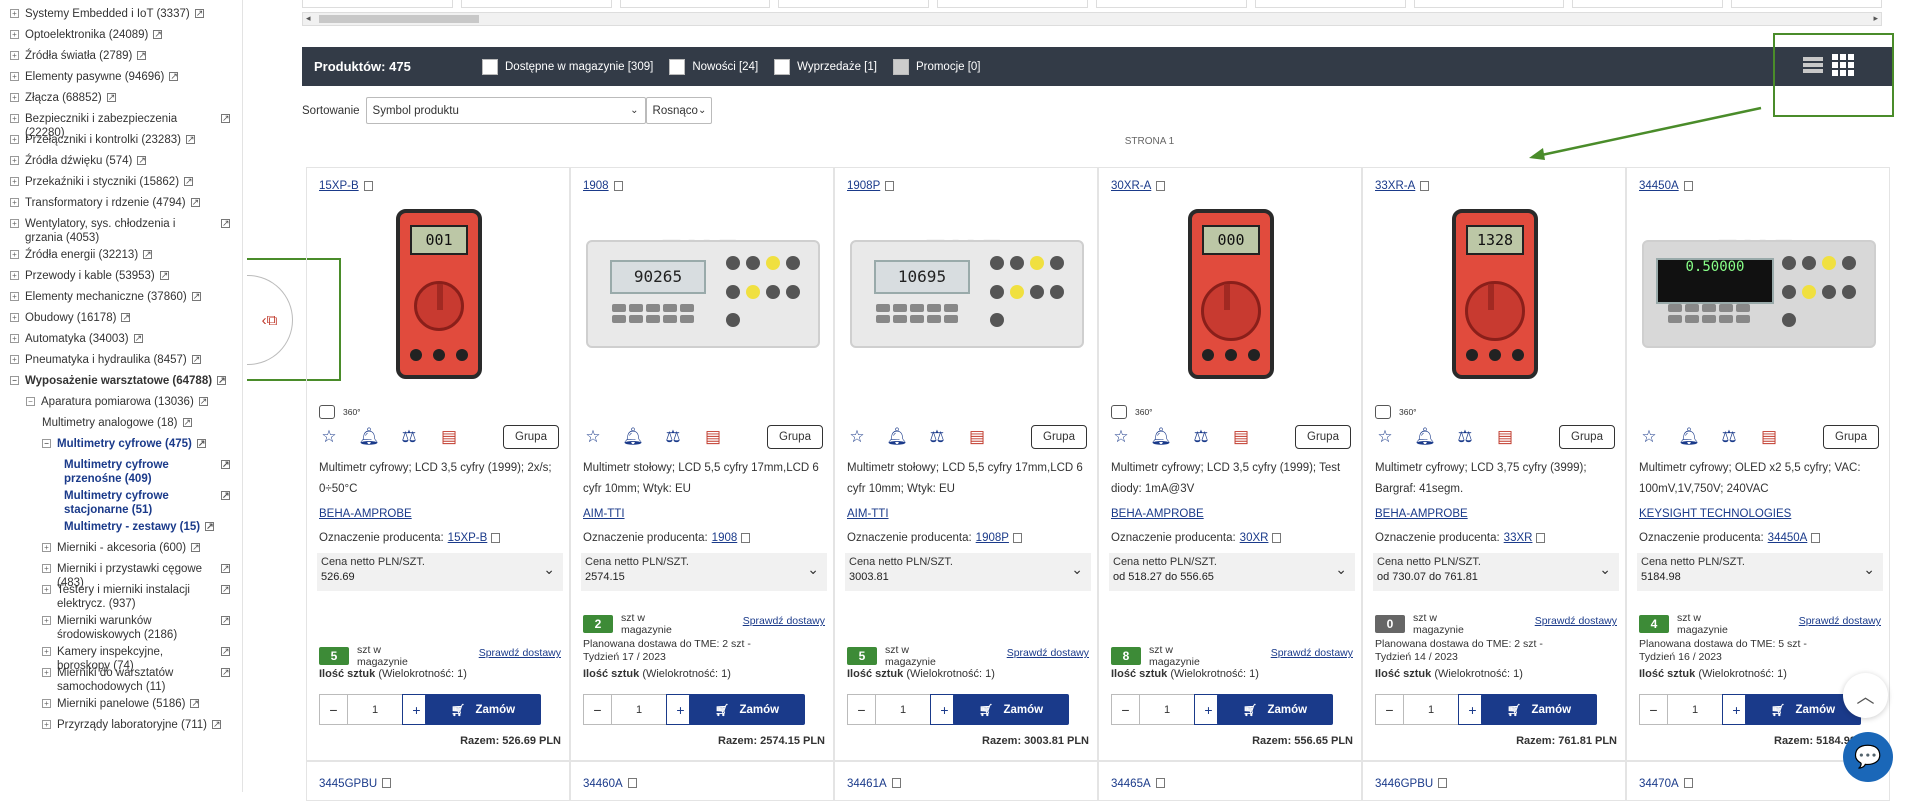  I want to click on sidebar-category-item: + Przewody i kable (53953) ↗, so click(120, 276).